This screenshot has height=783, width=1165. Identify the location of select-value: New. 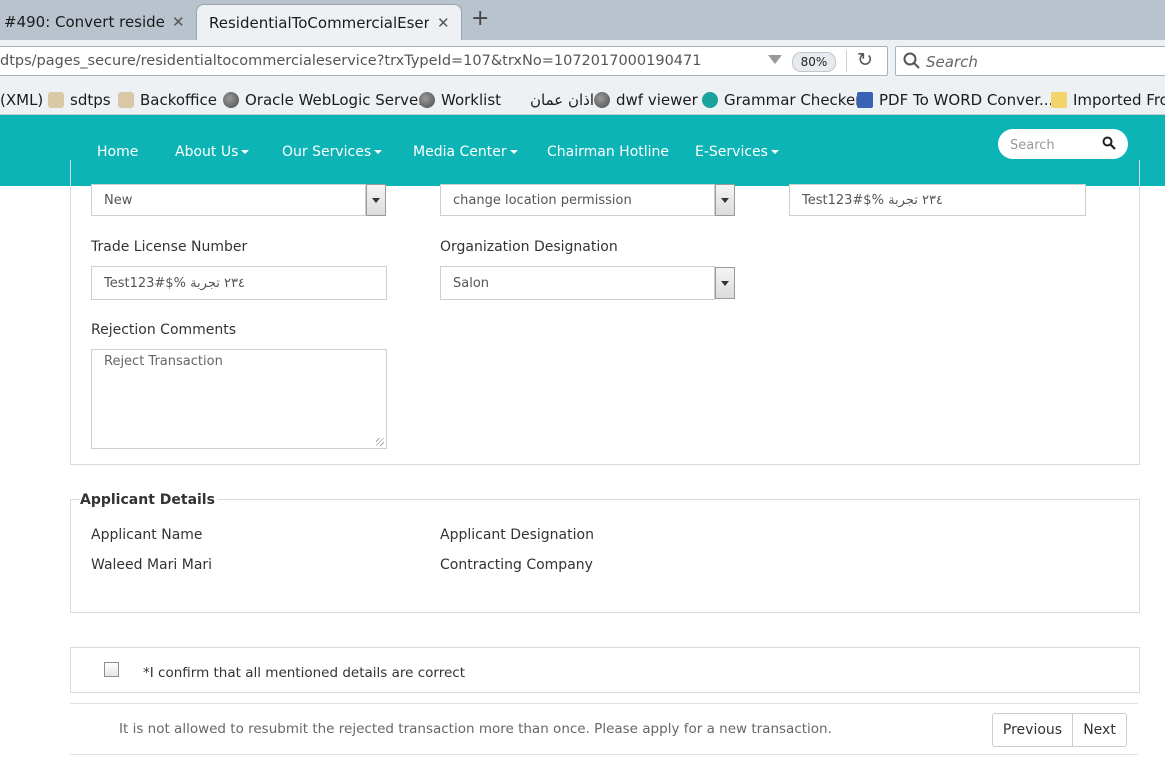
(118, 200).